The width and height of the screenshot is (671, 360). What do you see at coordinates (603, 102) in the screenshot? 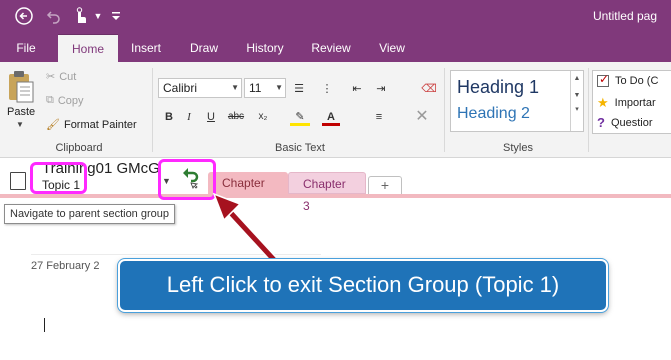
I see `star-icon: ★` at bounding box center [603, 102].